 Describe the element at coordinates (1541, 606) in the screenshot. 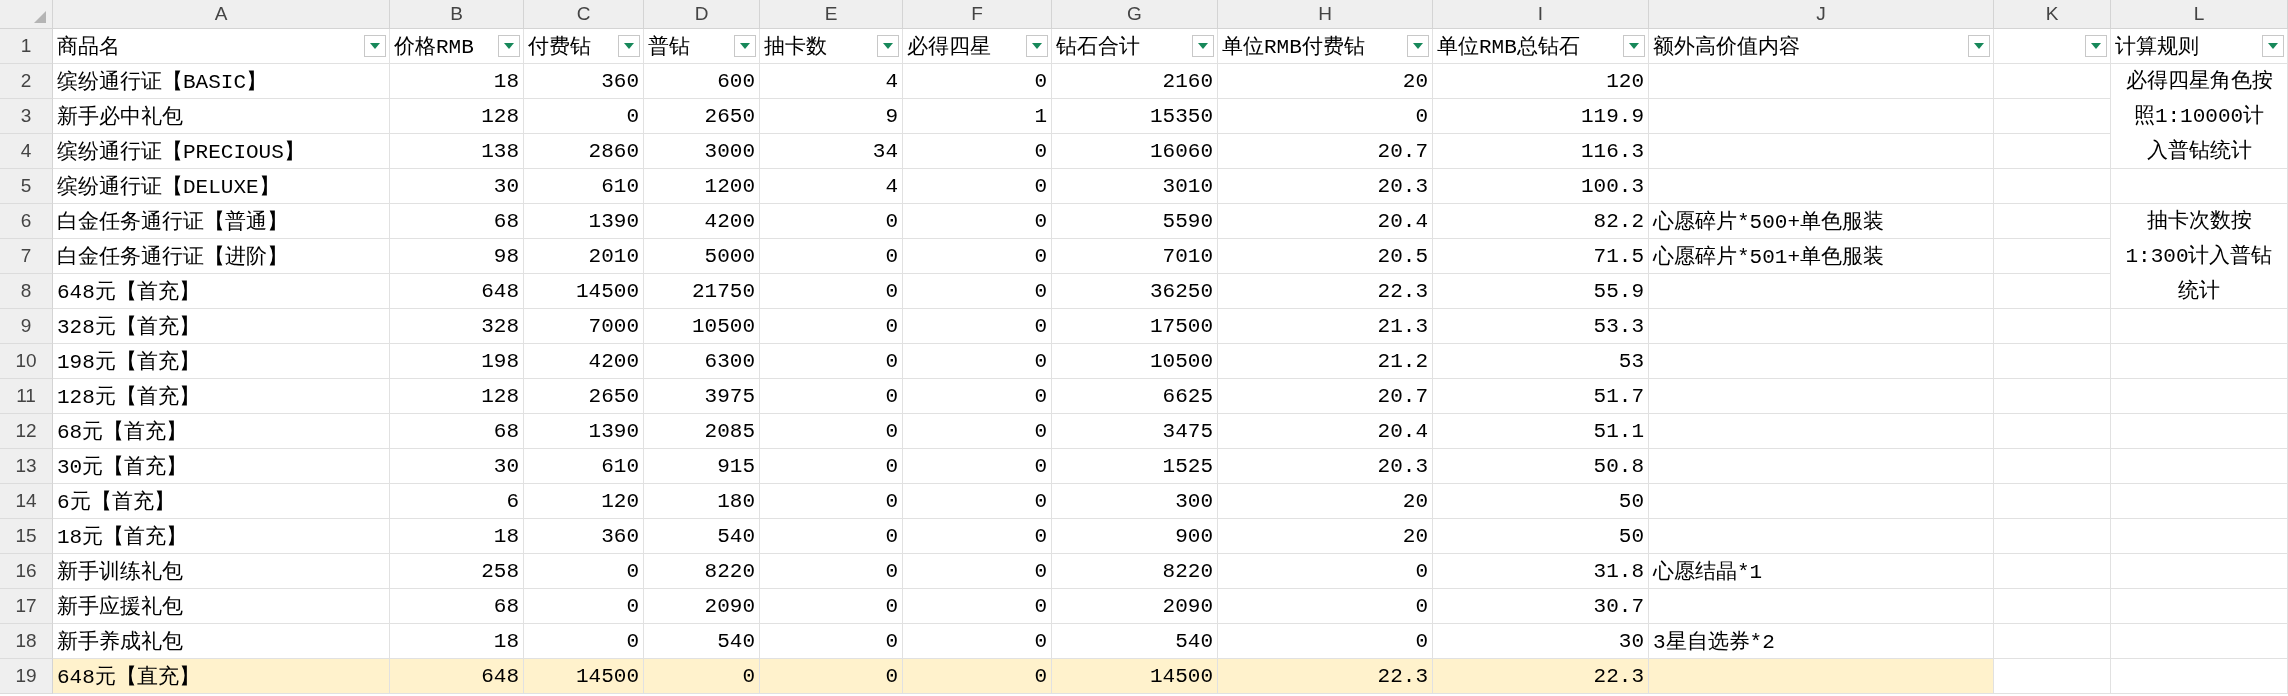

I see `table-cell: 30.7` at that location.